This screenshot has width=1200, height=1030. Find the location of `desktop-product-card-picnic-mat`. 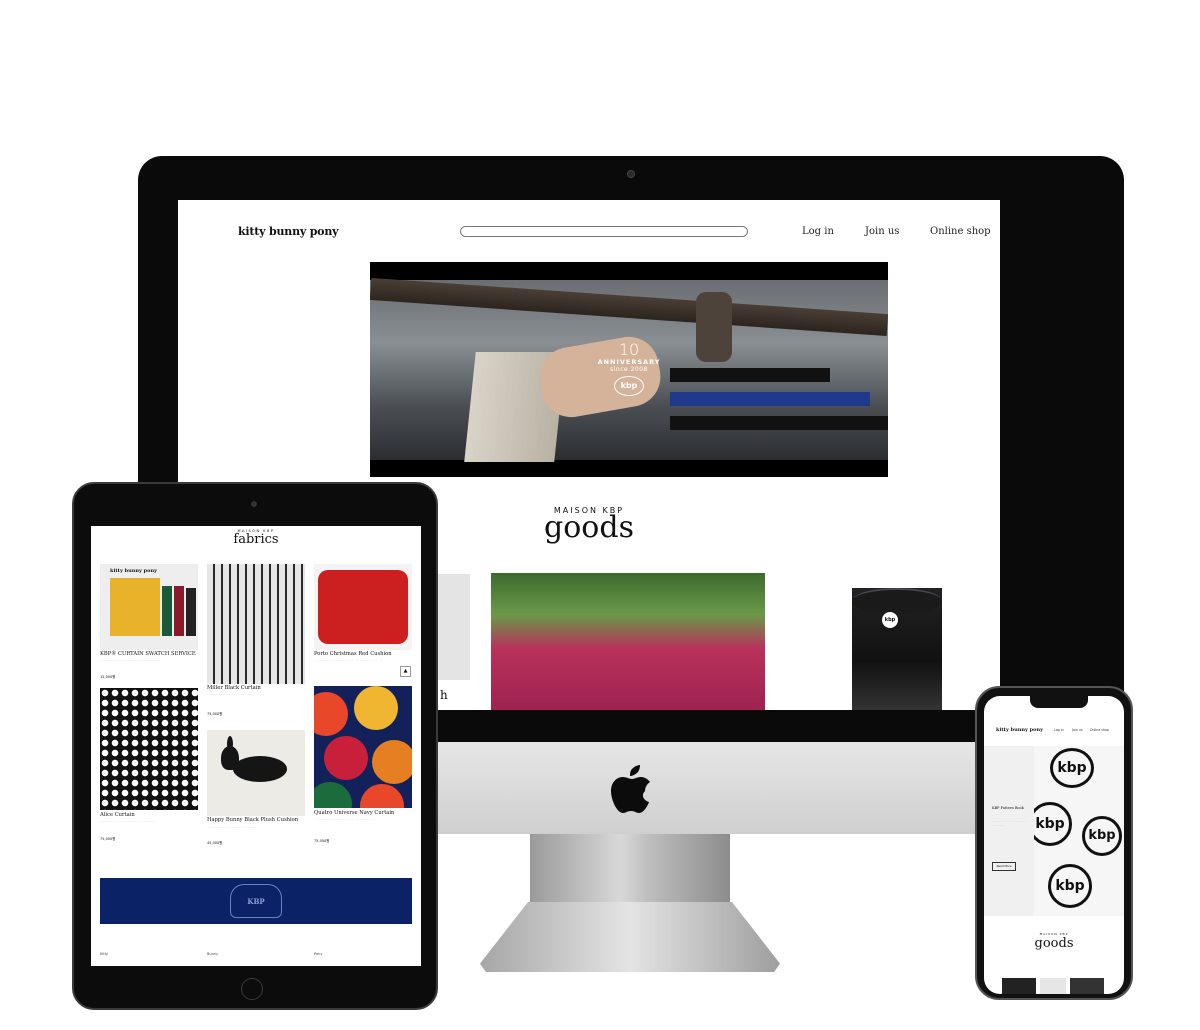

desktop-product-card-picnic-mat is located at coordinates (628, 641).